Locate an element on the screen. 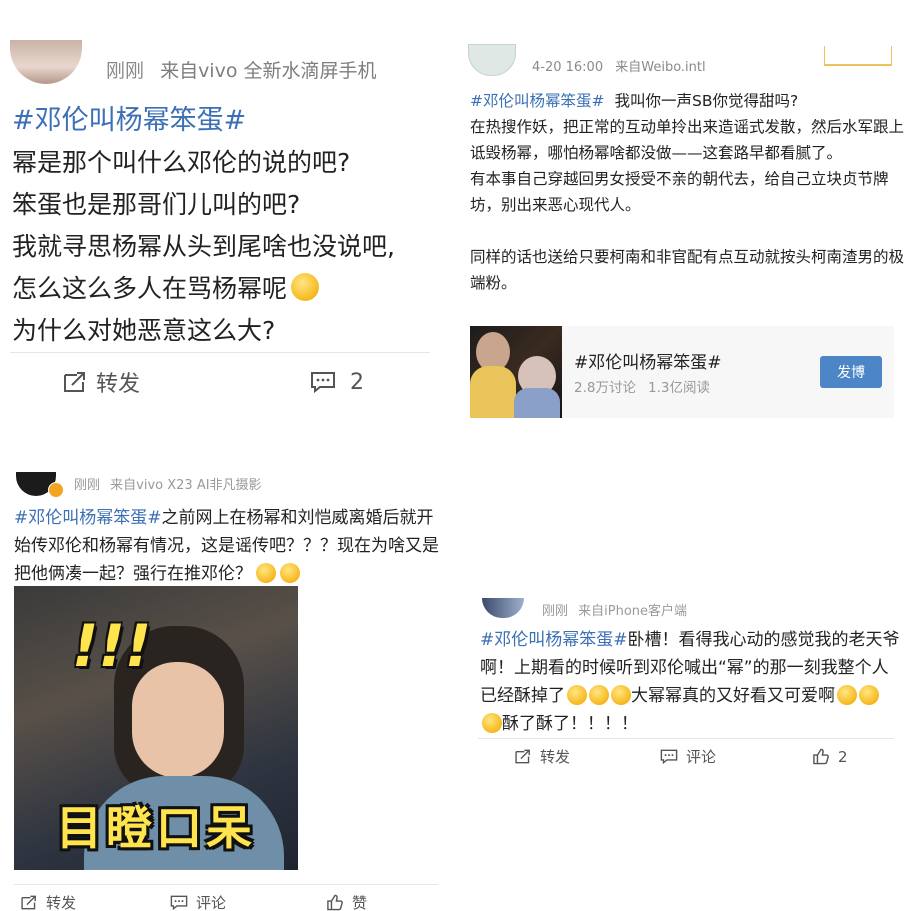 Image resolution: width=912 pixels, height=911 pixels. like-button: 2 is located at coordinates (830, 757).